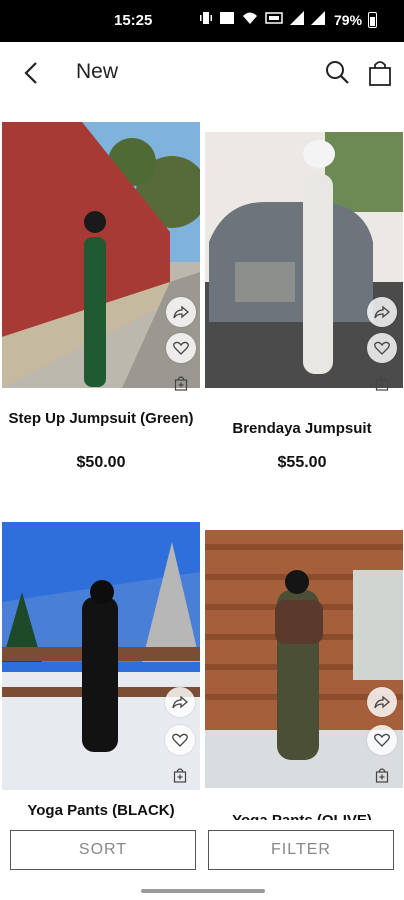 Image resolution: width=404 pixels, height=900 pixels. I want to click on product-name: Step Up Jumpsuit (Green), so click(101, 418).